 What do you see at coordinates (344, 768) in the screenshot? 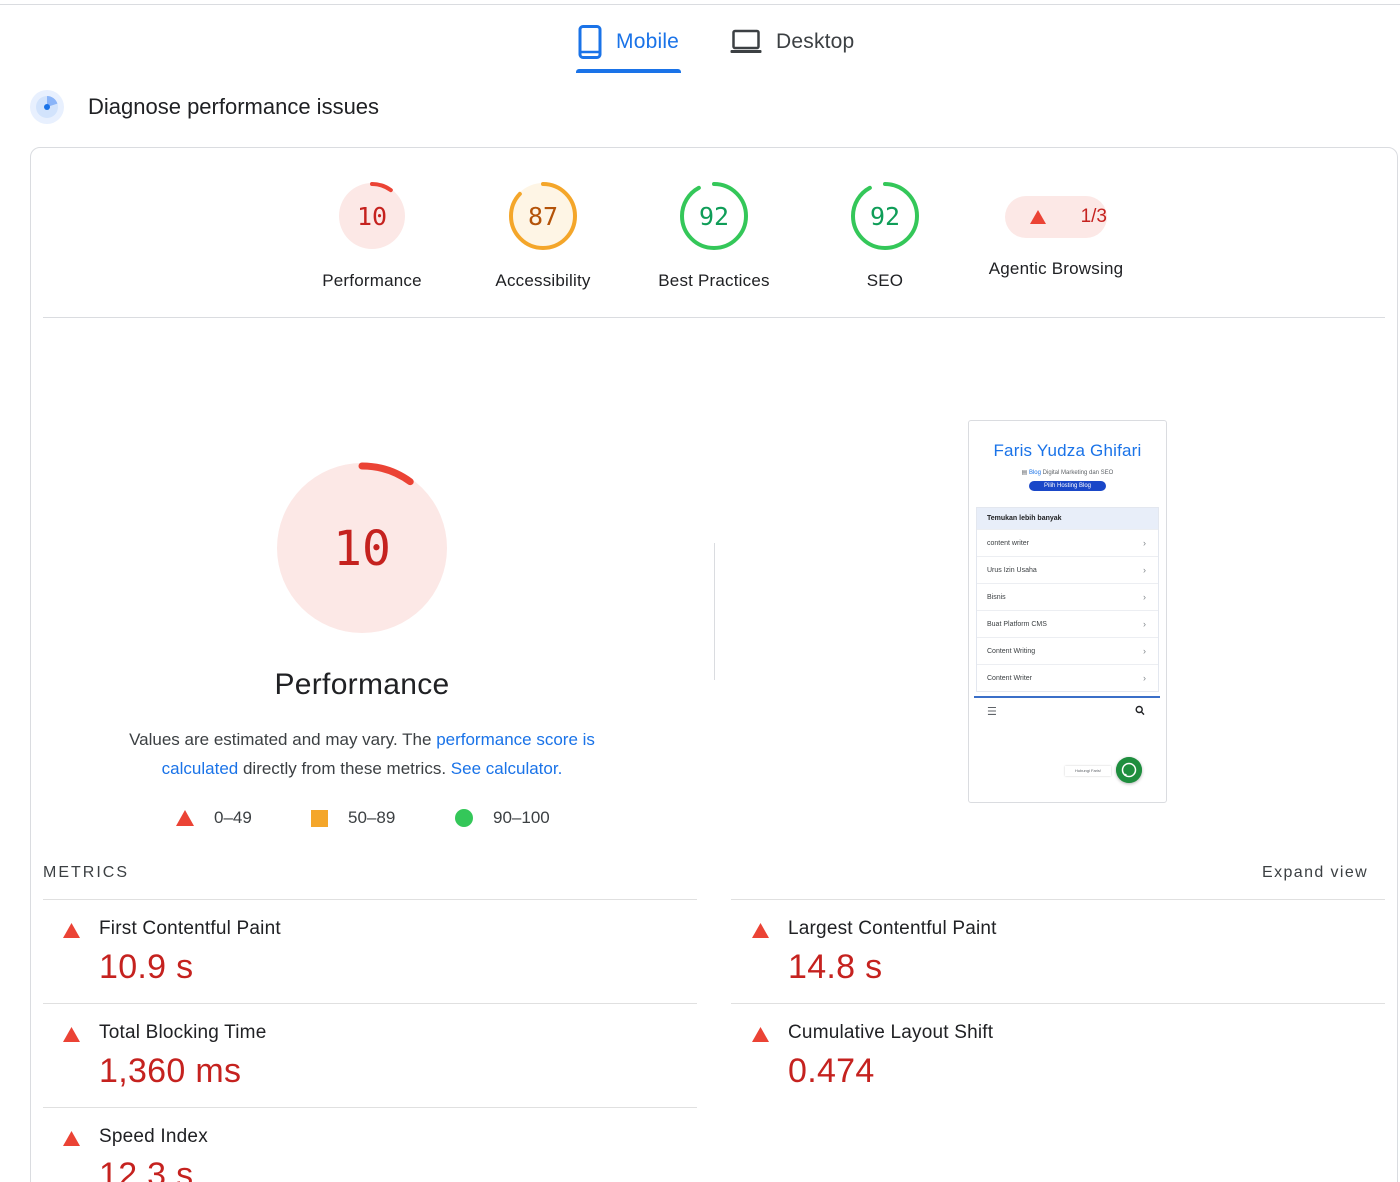
I see `note-middle: directly from these metrics.` at bounding box center [344, 768].